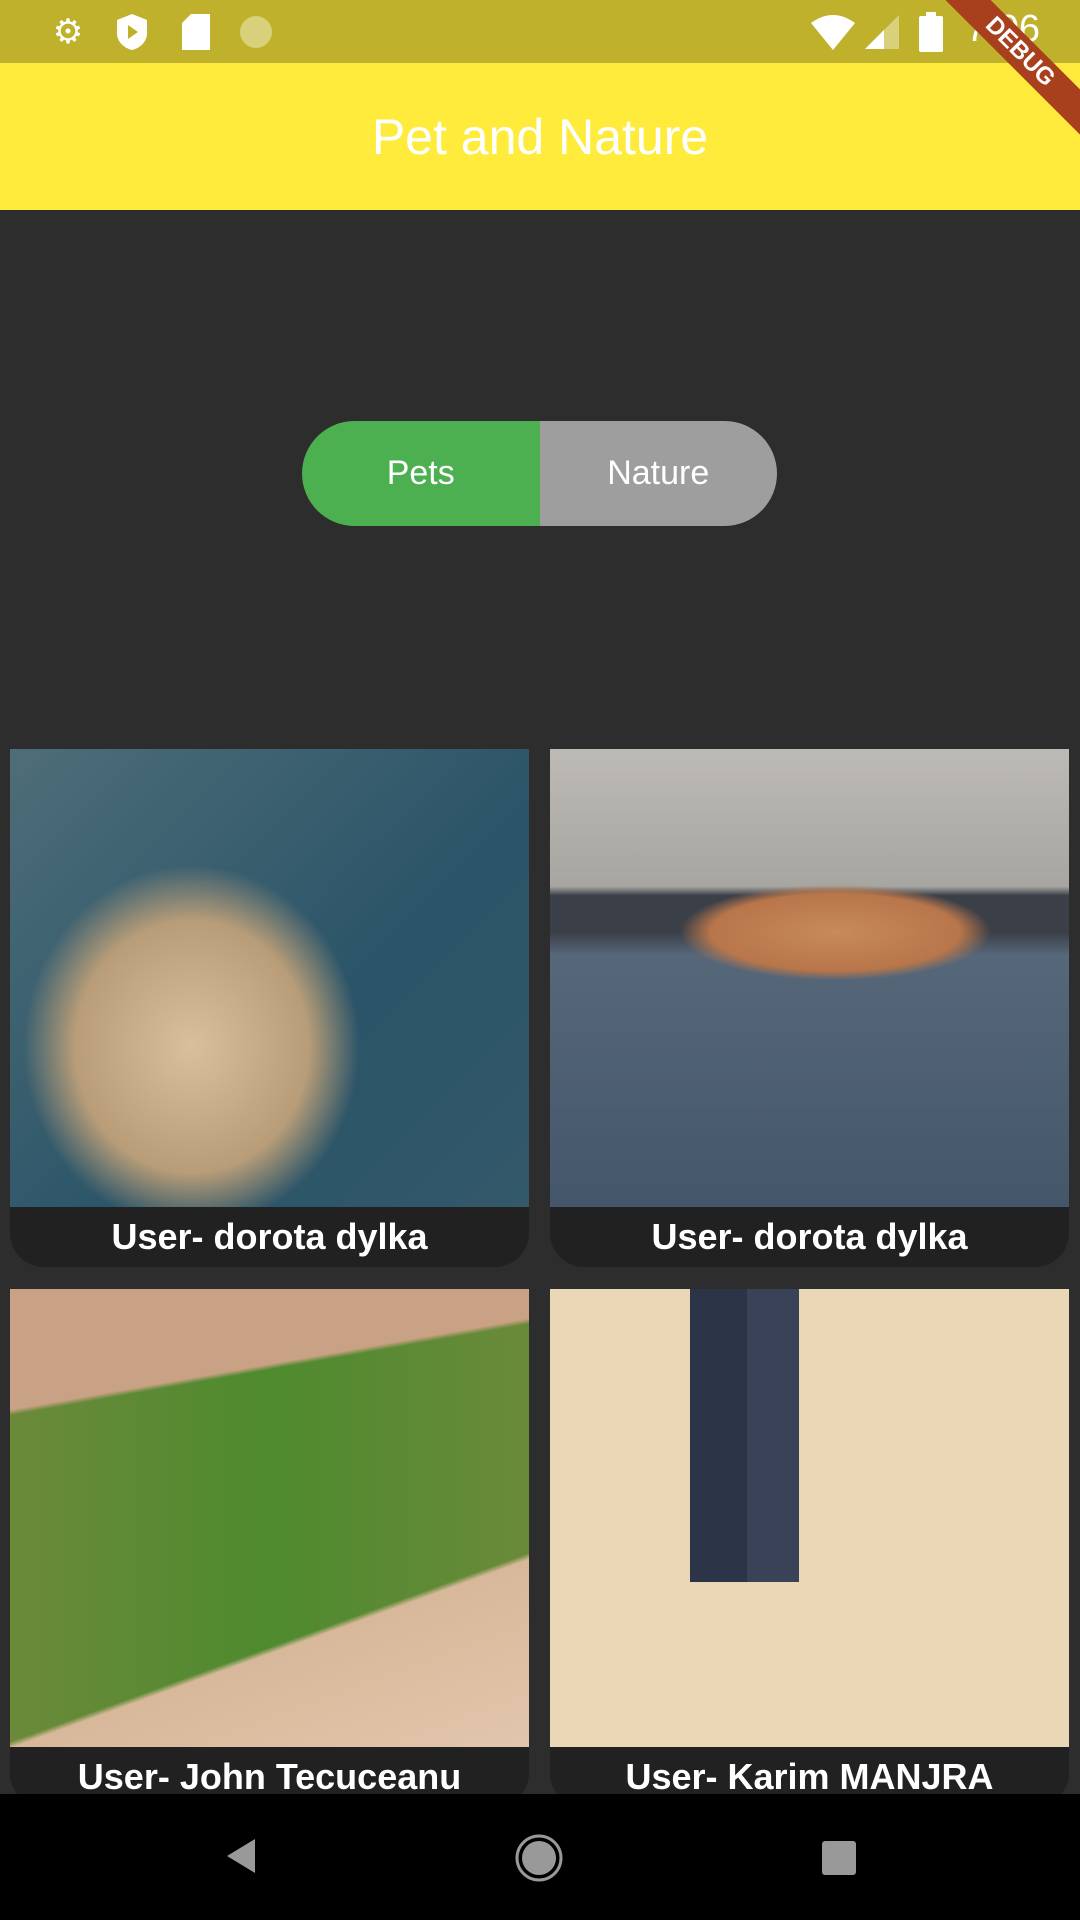 The height and width of the screenshot is (1920, 1080). Describe the element at coordinates (269, 978) in the screenshot. I see `photo-cat-fluffy` at that location.